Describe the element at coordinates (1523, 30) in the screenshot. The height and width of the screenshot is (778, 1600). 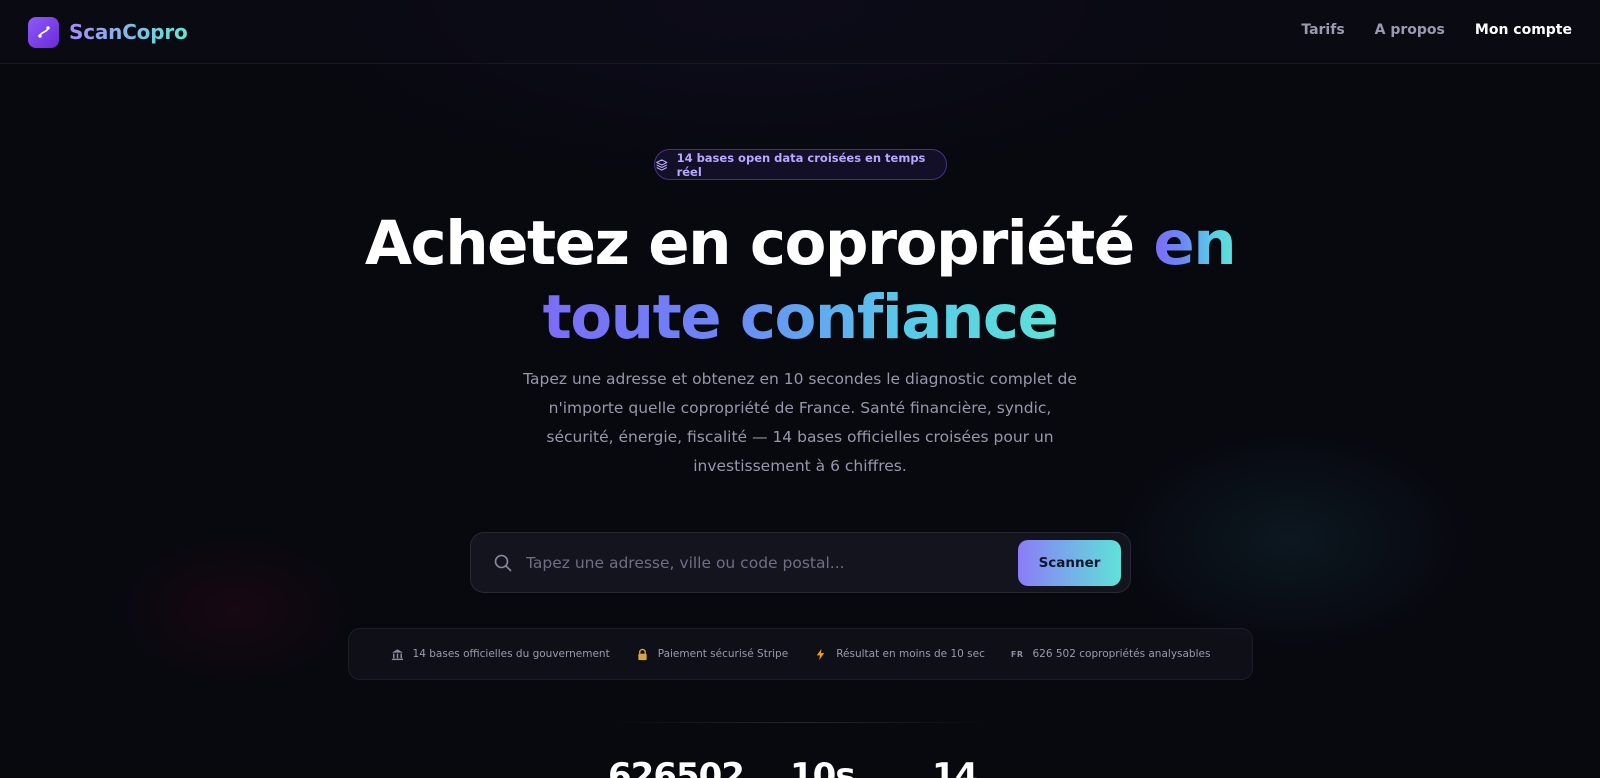
I see `nav-link-account: Mon compte` at that location.